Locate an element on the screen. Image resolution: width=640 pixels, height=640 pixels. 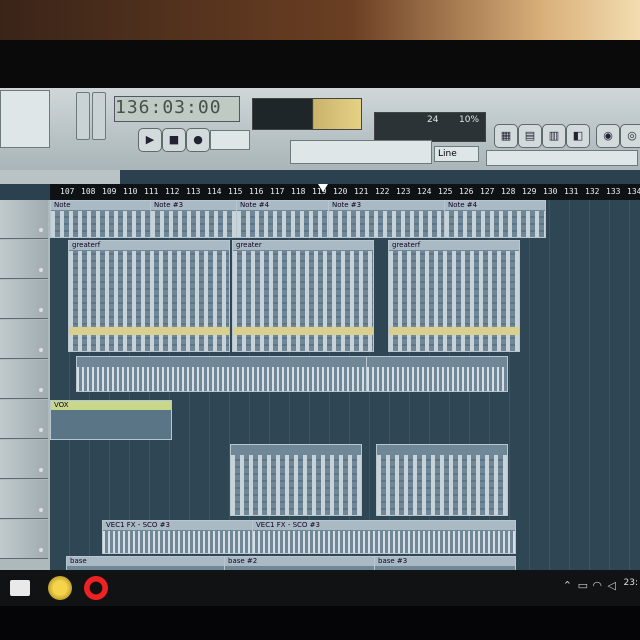
pattern-song-toggle is located at coordinates (230, 140).